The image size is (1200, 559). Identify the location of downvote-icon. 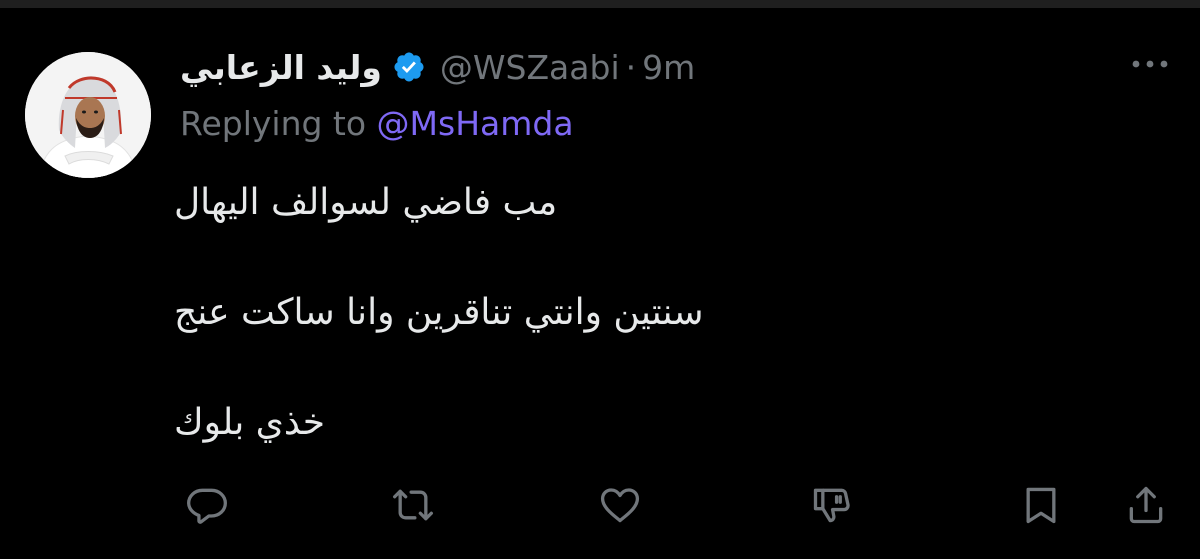
(832, 505).